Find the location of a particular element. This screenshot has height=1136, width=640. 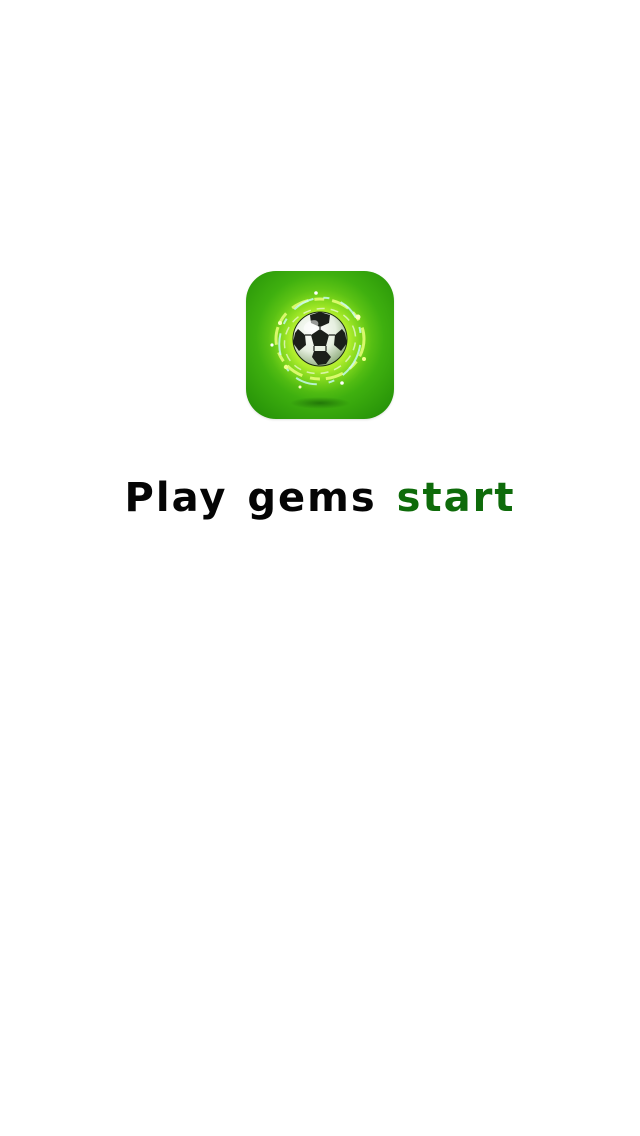

soccer-ball-icon is located at coordinates (320, 349).